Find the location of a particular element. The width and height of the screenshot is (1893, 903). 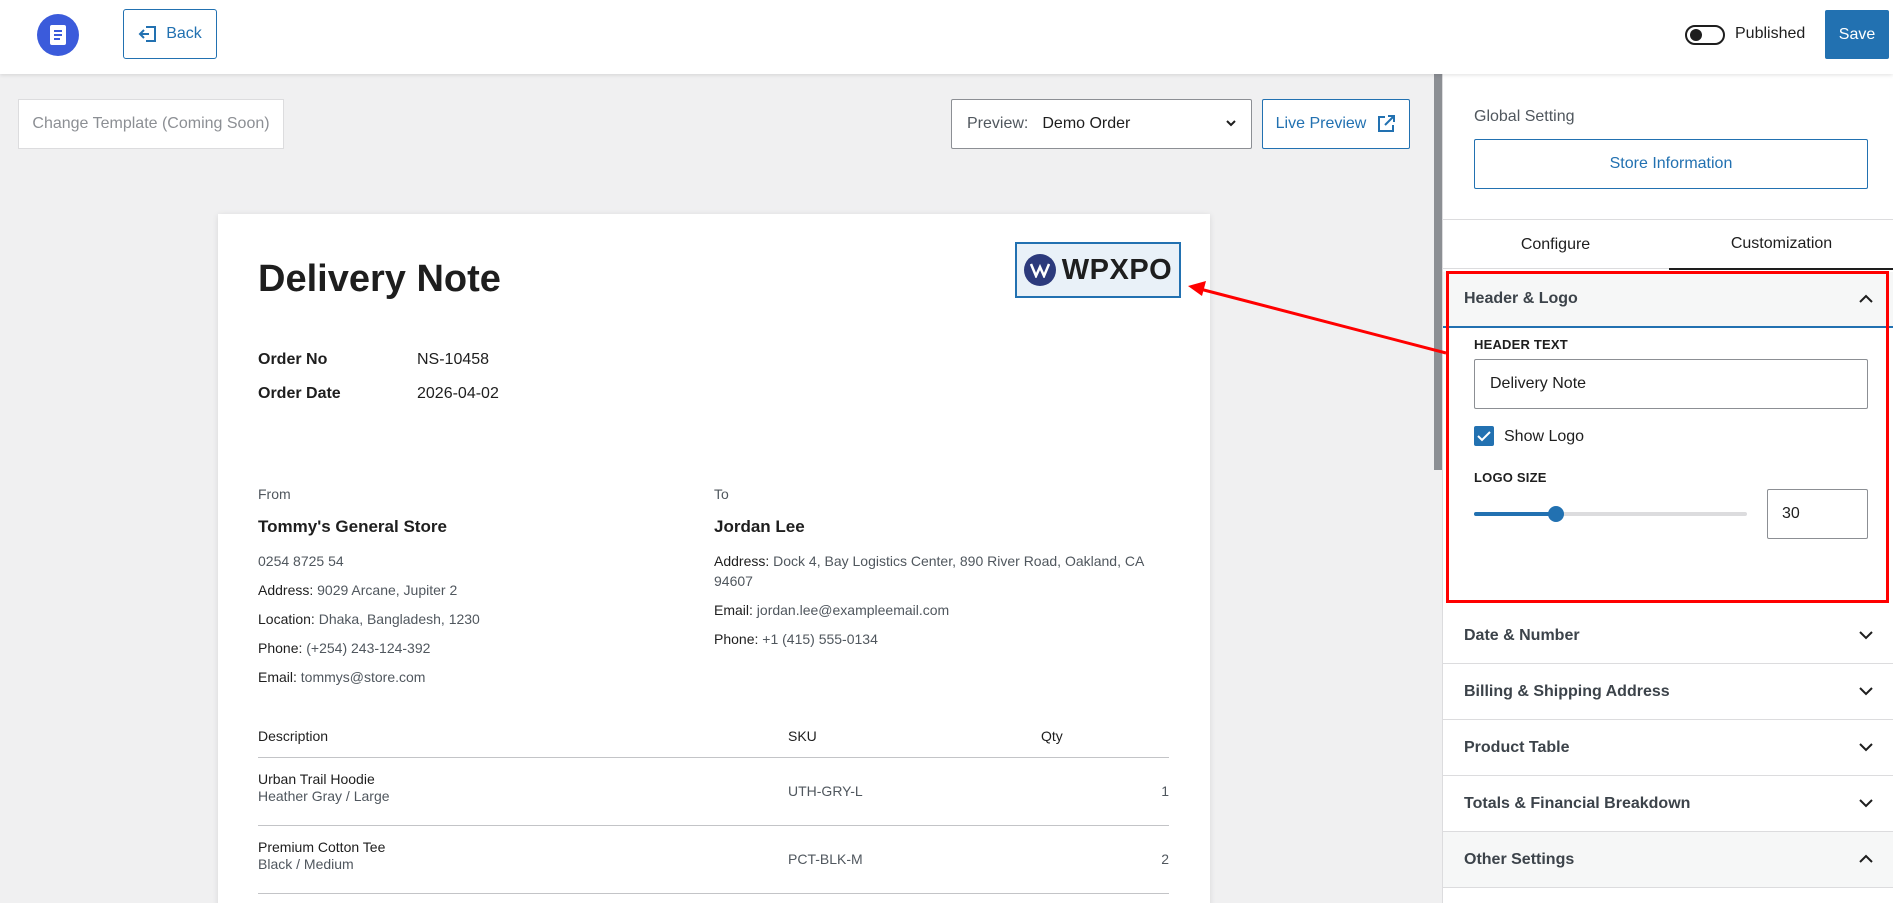

section-header-logo: Header & Logo is located at coordinates (1668, 300).